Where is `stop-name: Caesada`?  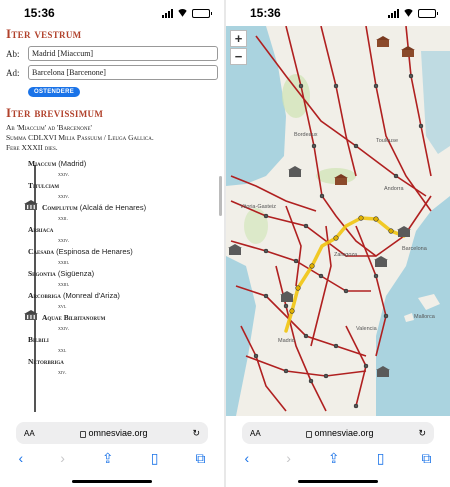
stop-name: Caesada is located at coordinates (41, 251).